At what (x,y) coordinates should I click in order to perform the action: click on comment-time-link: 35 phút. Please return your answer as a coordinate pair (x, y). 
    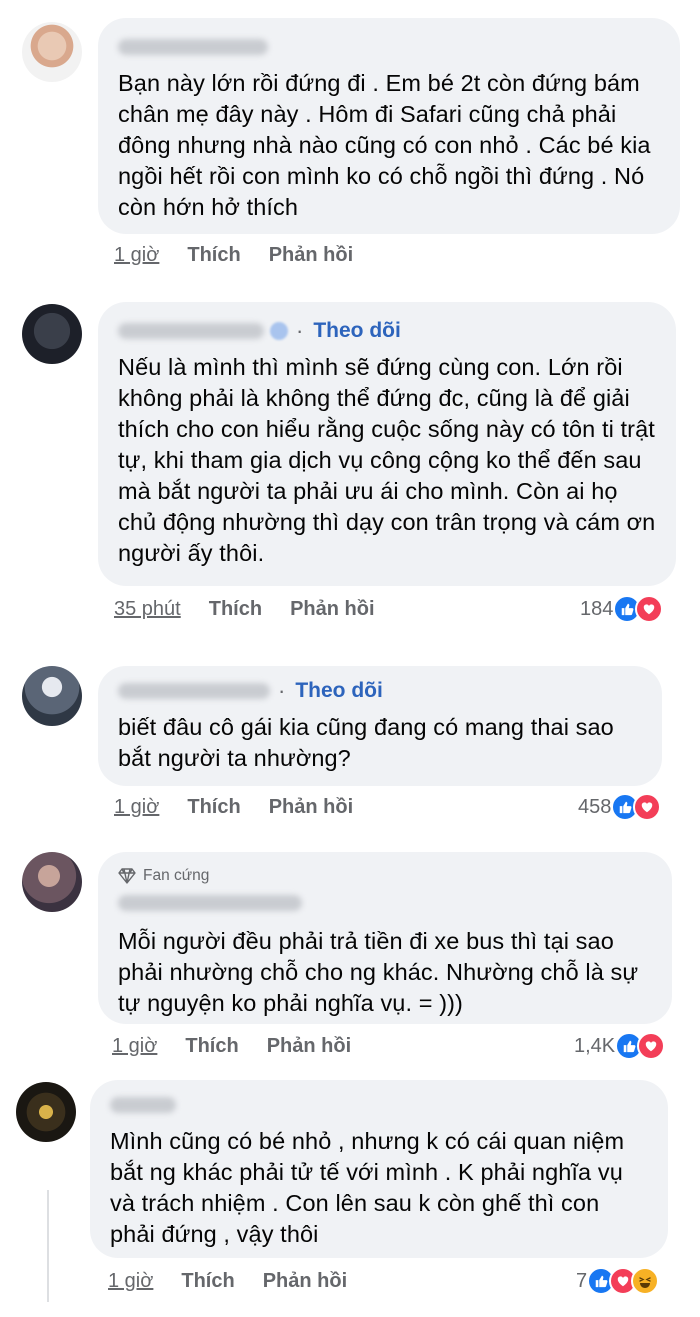
    Looking at the image, I should click on (147, 609).